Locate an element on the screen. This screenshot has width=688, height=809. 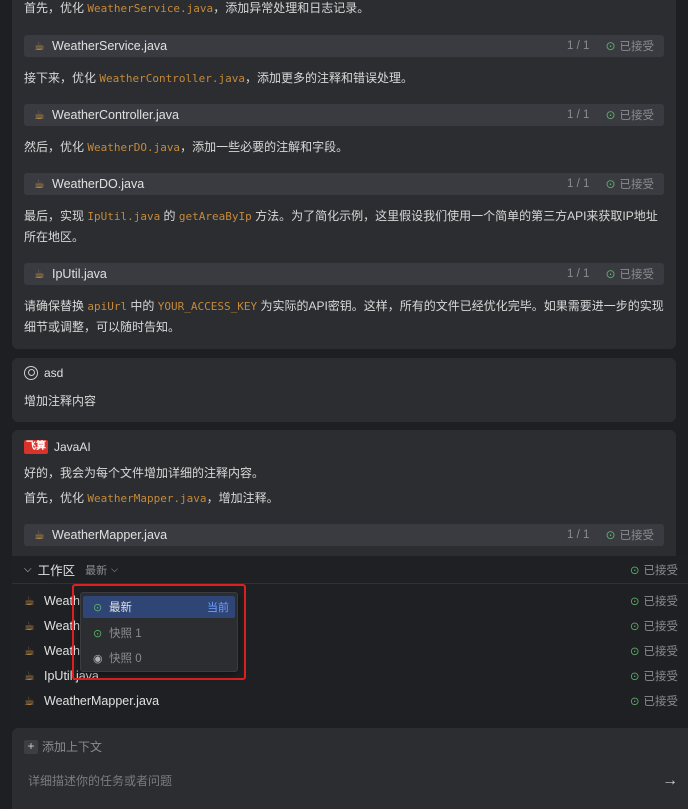
send-arrow-icon: → is located at coordinates (670, 781).